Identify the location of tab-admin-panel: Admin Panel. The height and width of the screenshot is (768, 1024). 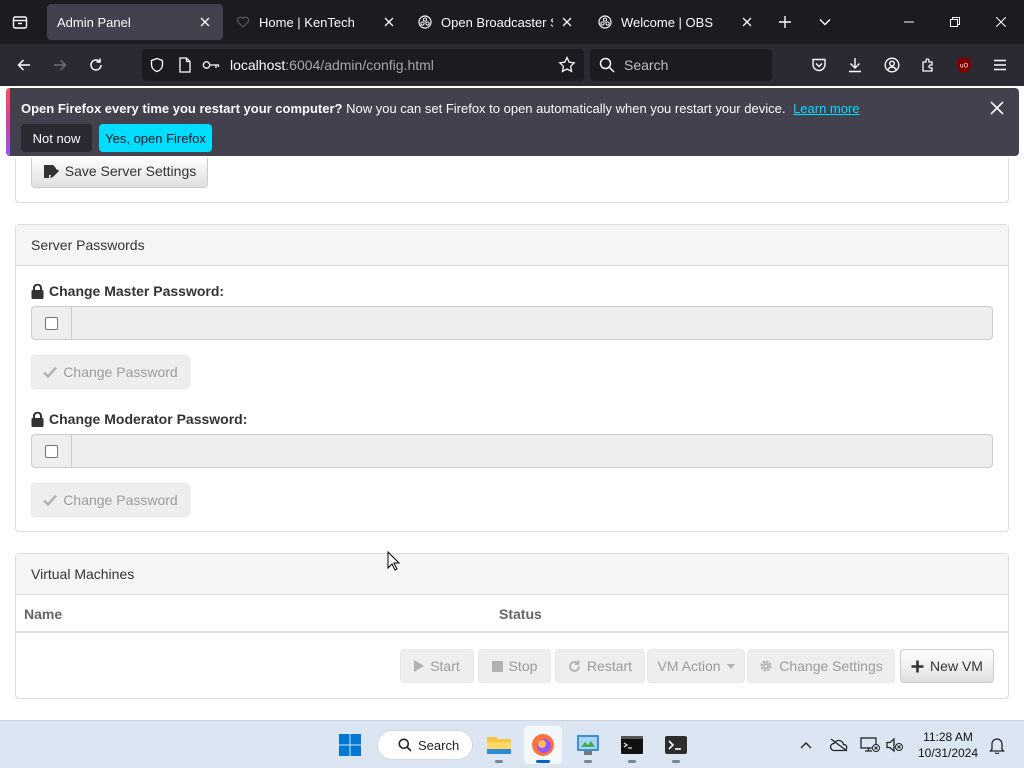
(135, 22).